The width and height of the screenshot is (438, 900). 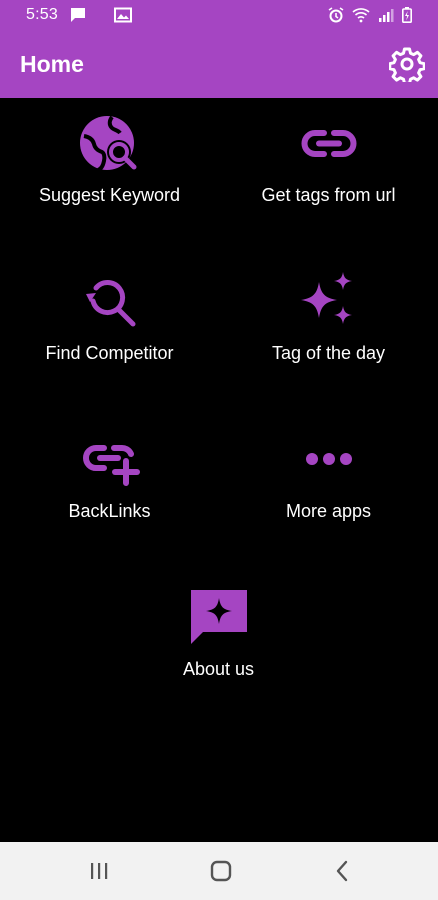 What do you see at coordinates (328, 459) in the screenshot?
I see `more-horizontal-icon` at bounding box center [328, 459].